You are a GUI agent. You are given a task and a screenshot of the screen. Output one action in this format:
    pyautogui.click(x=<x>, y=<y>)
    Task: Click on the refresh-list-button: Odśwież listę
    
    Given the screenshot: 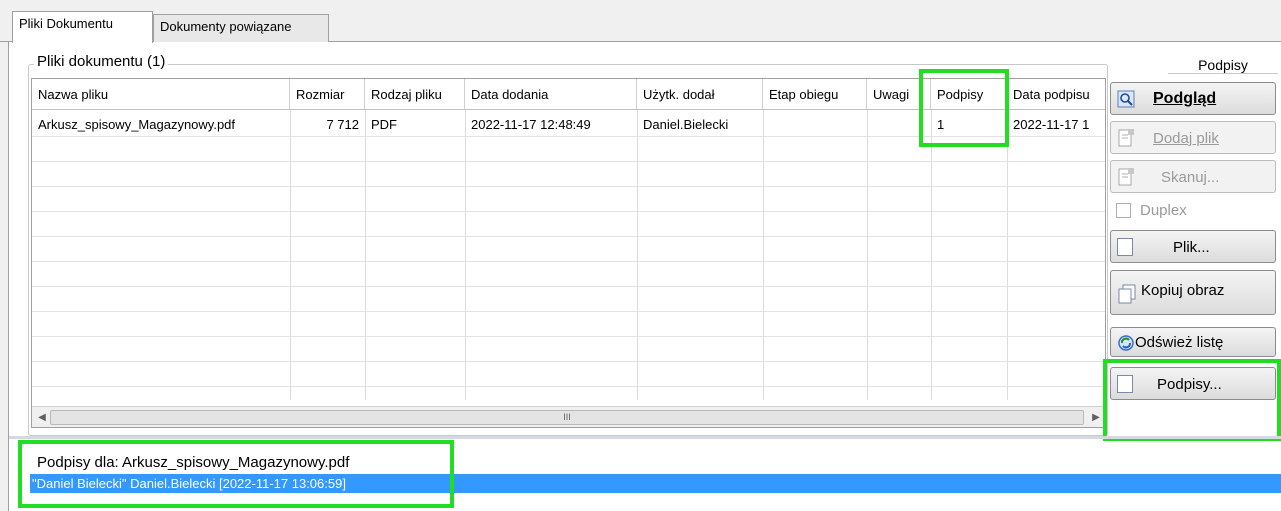 What is the action you would take?
    pyautogui.click(x=1193, y=342)
    